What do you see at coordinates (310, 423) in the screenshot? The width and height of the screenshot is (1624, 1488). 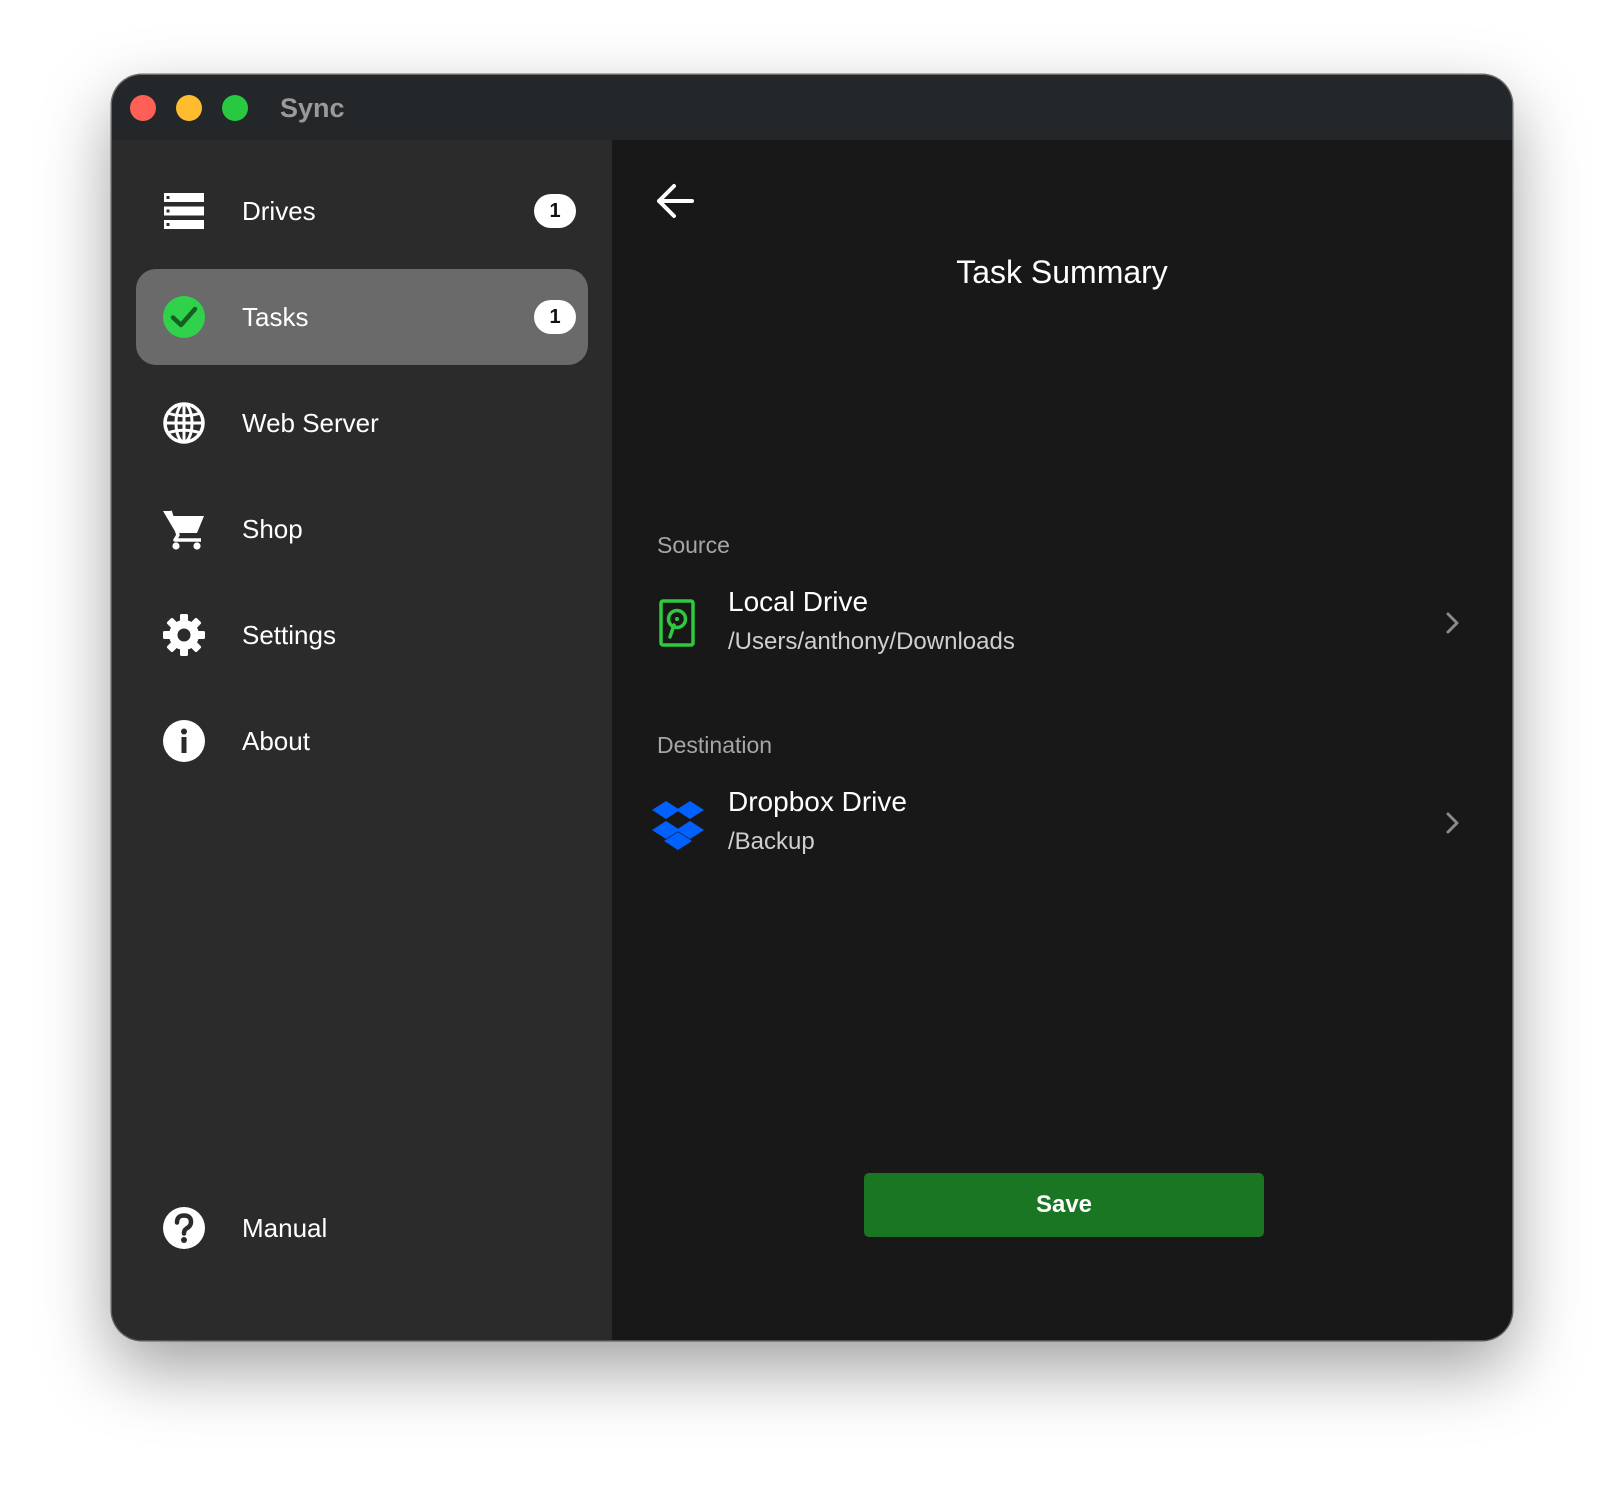 I see `sidebar-item-label: Web Server` at bounding box center [310, 423].